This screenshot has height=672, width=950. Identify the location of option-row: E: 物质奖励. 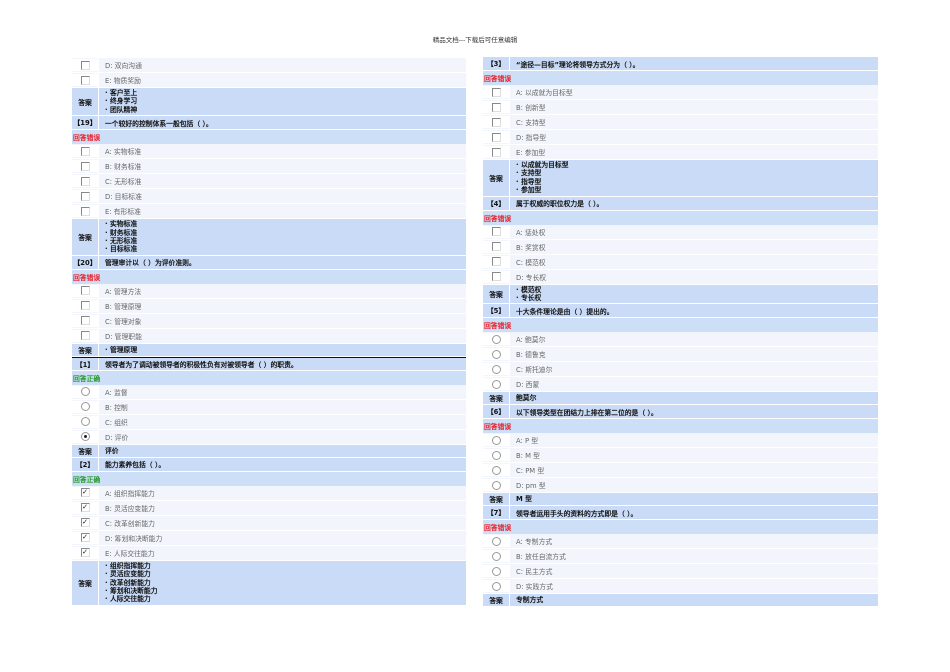
(269, 80).